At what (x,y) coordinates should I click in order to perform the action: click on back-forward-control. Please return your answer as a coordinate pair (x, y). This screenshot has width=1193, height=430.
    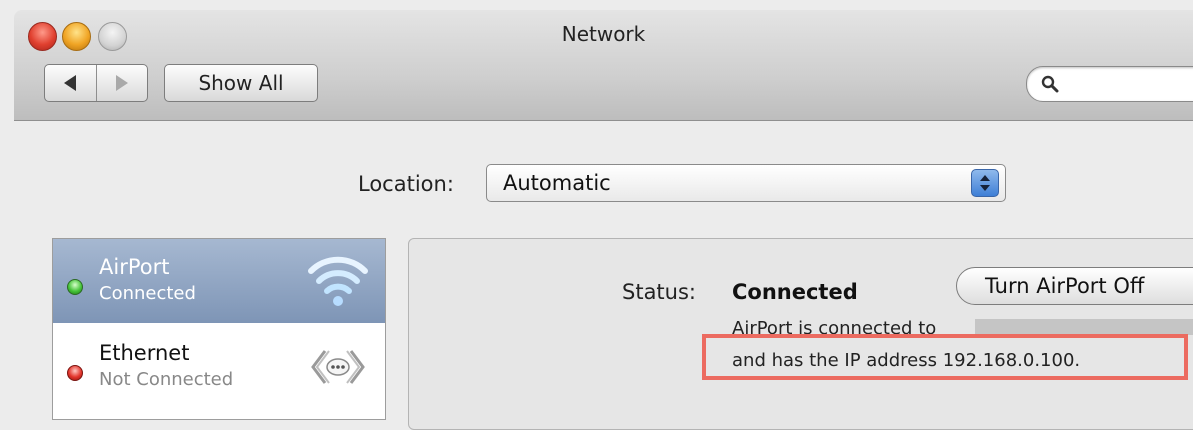
    Looking at the image, I should click on (96, 83).